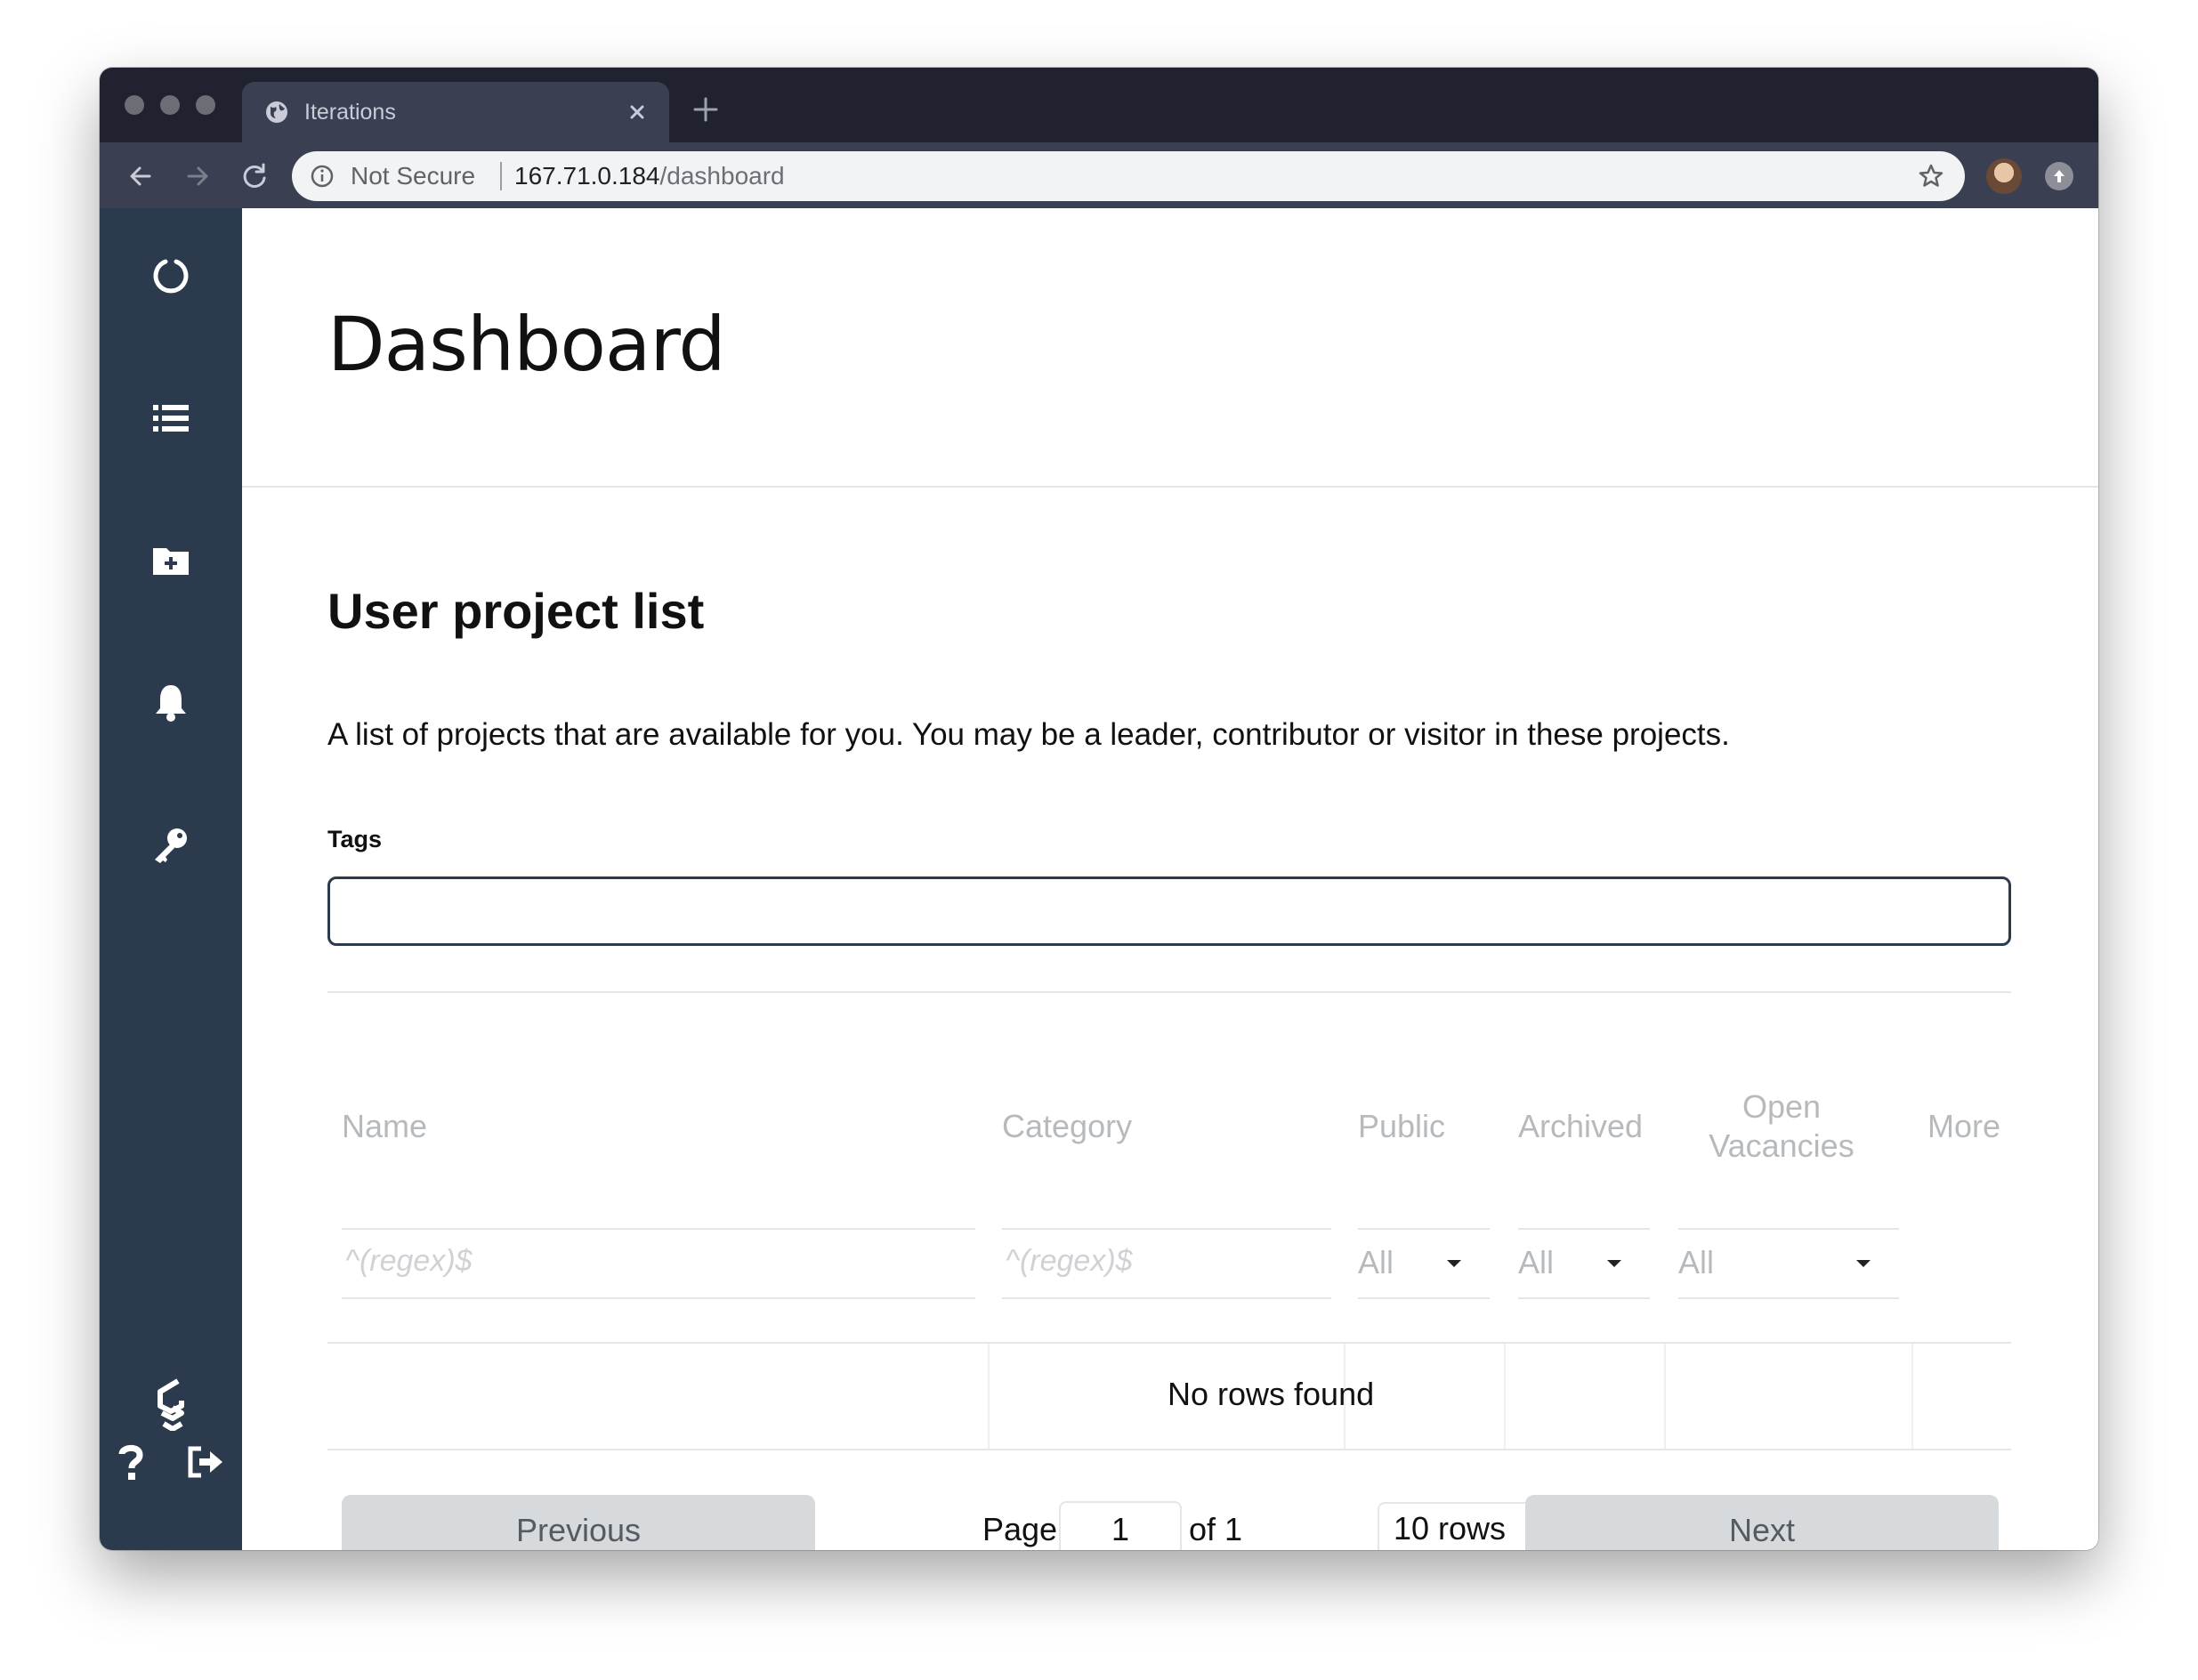 This screenshot has width=2198, height=1680. I want to click on category-filter-top-line, so click(1166, 1229).